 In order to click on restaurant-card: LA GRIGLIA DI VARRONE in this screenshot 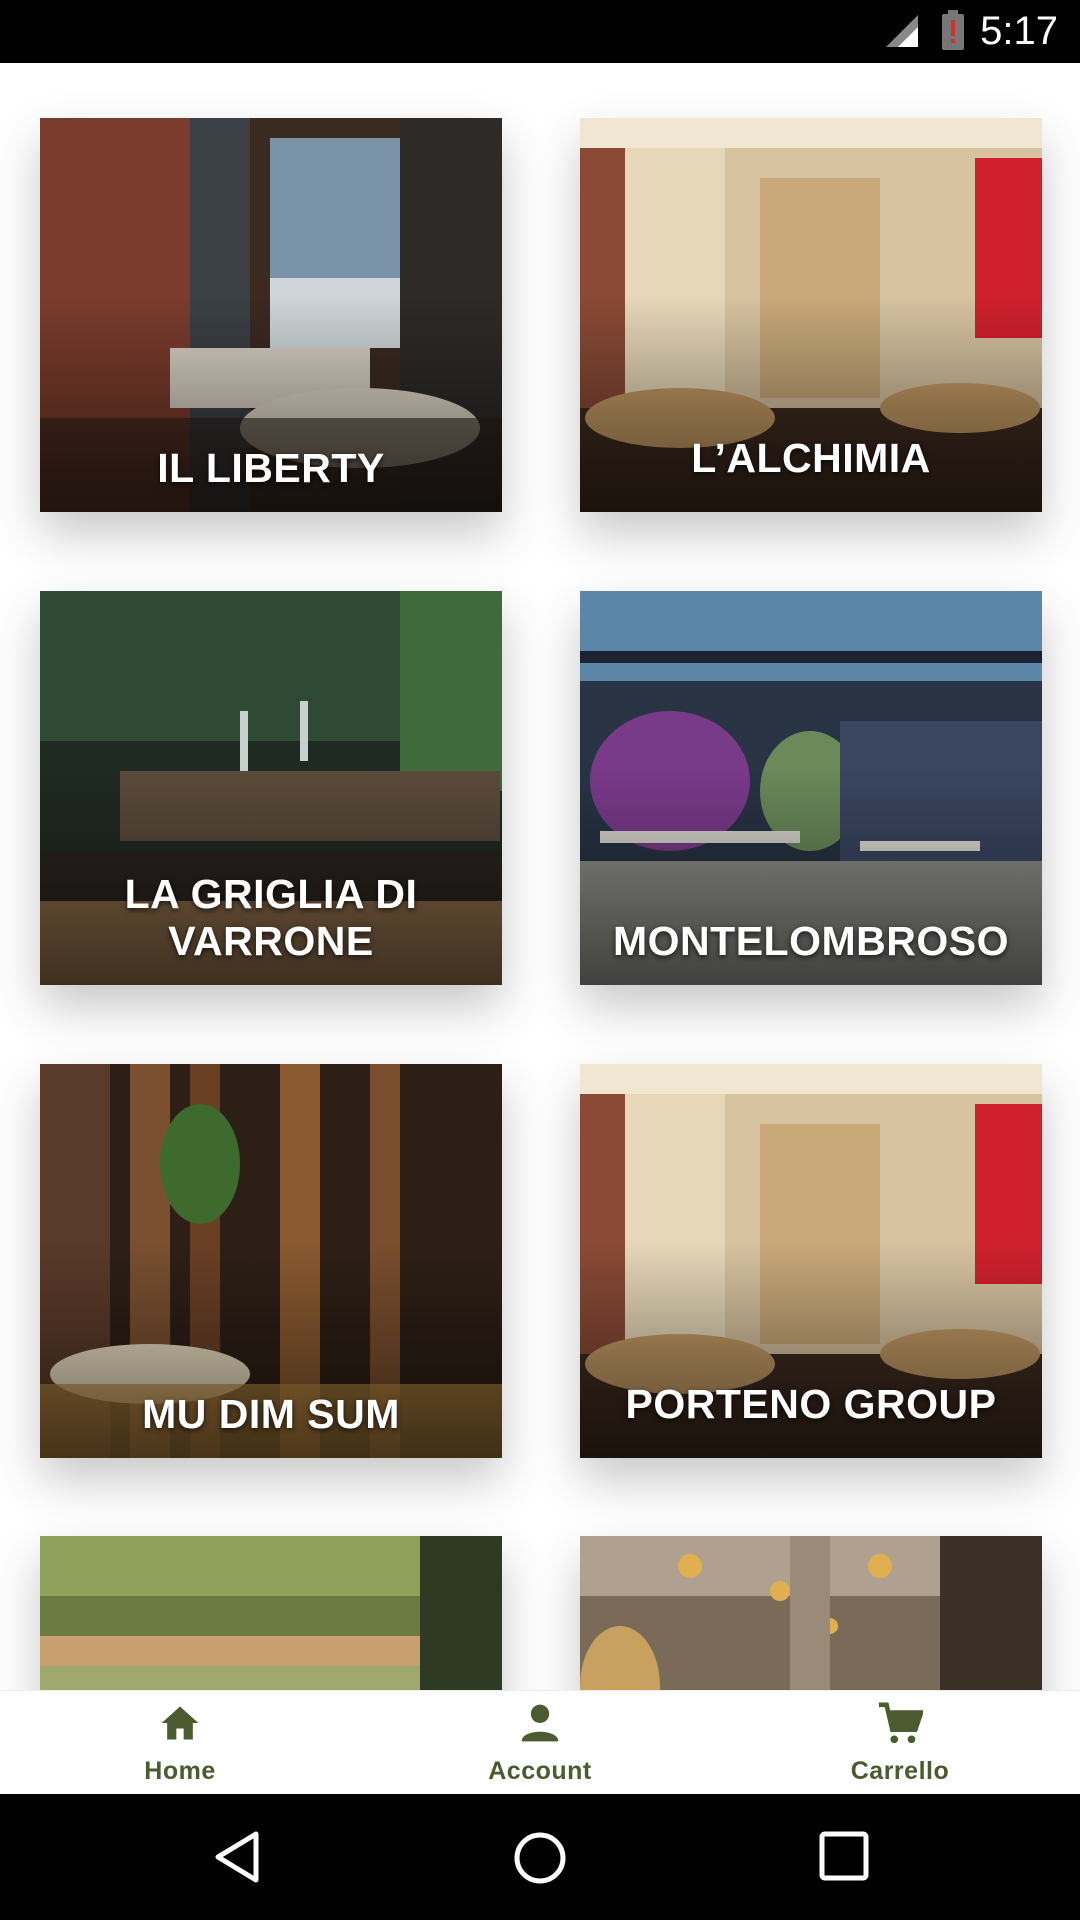, I will do `click(271, 788)`.